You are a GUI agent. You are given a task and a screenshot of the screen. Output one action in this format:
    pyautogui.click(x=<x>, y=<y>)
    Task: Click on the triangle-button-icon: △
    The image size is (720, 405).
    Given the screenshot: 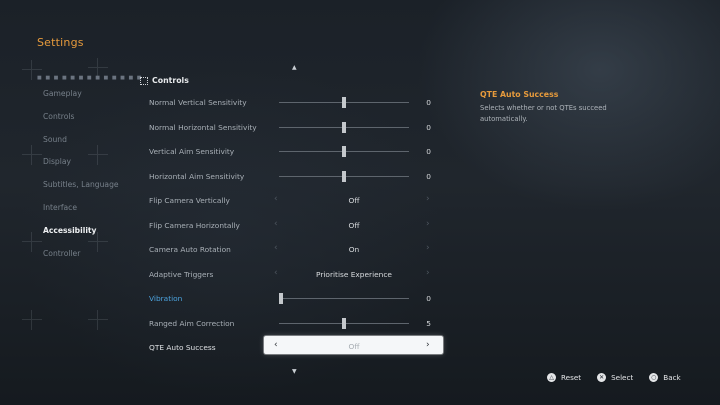 What is the action you would take?
    pyautogui.click(x=551, y=377)
    